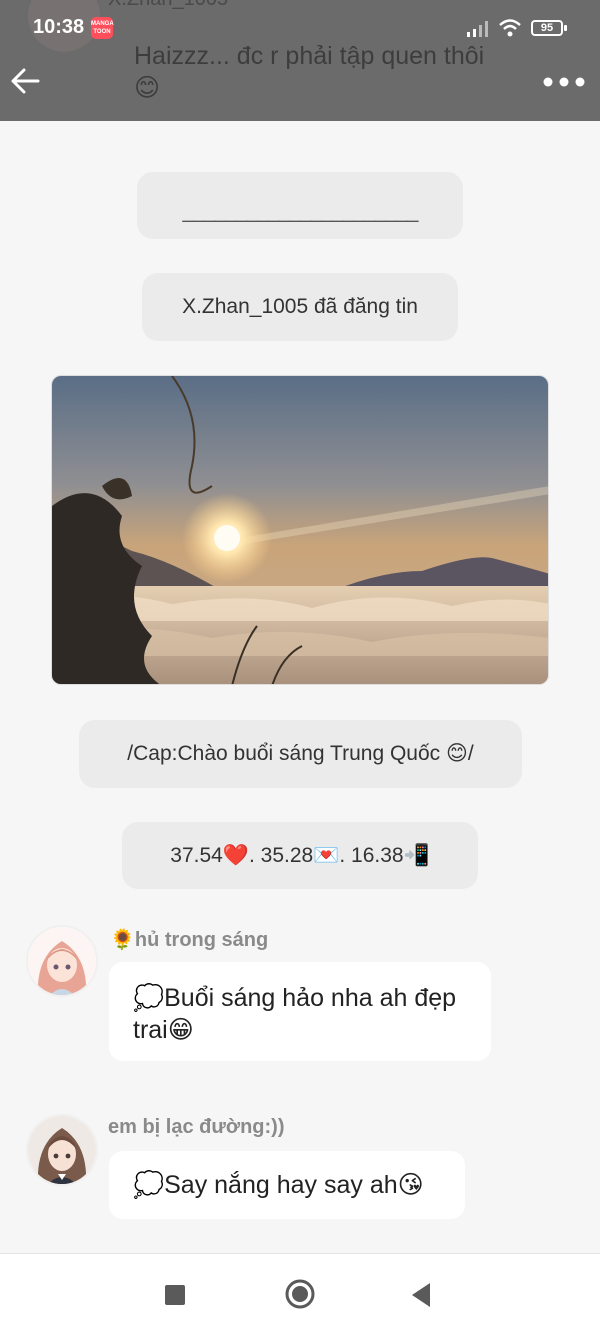 The width and height of the screenshot is (600, 1334). What do you see at coordinates (421, 1295) in the screenshot?
I see `back-triangle-icon` at bounding box center [421, 1295].